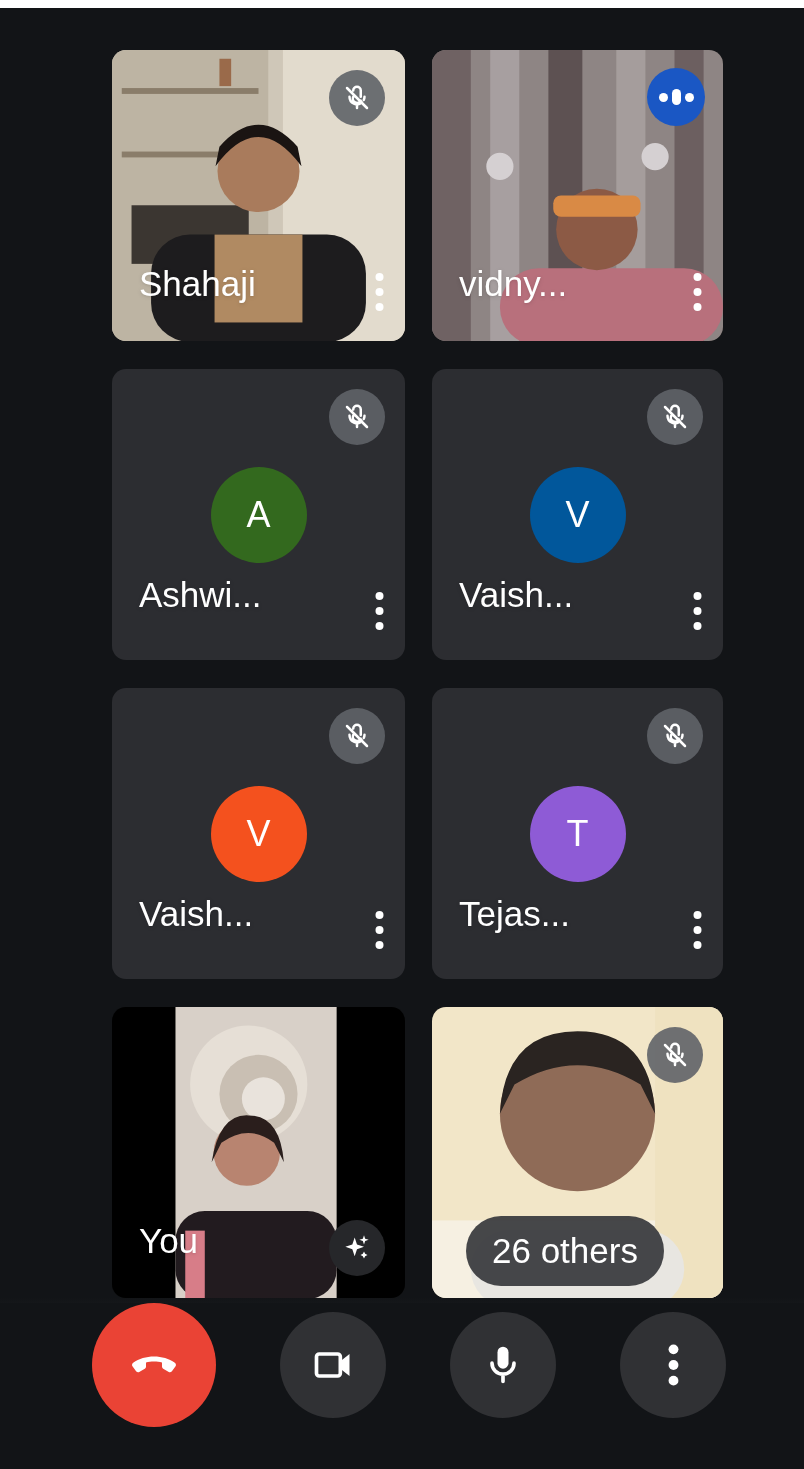  What do you see at coordinates (258, 515) in the screenshot?
I see `avatar: A` at bounding box center [258, 515].